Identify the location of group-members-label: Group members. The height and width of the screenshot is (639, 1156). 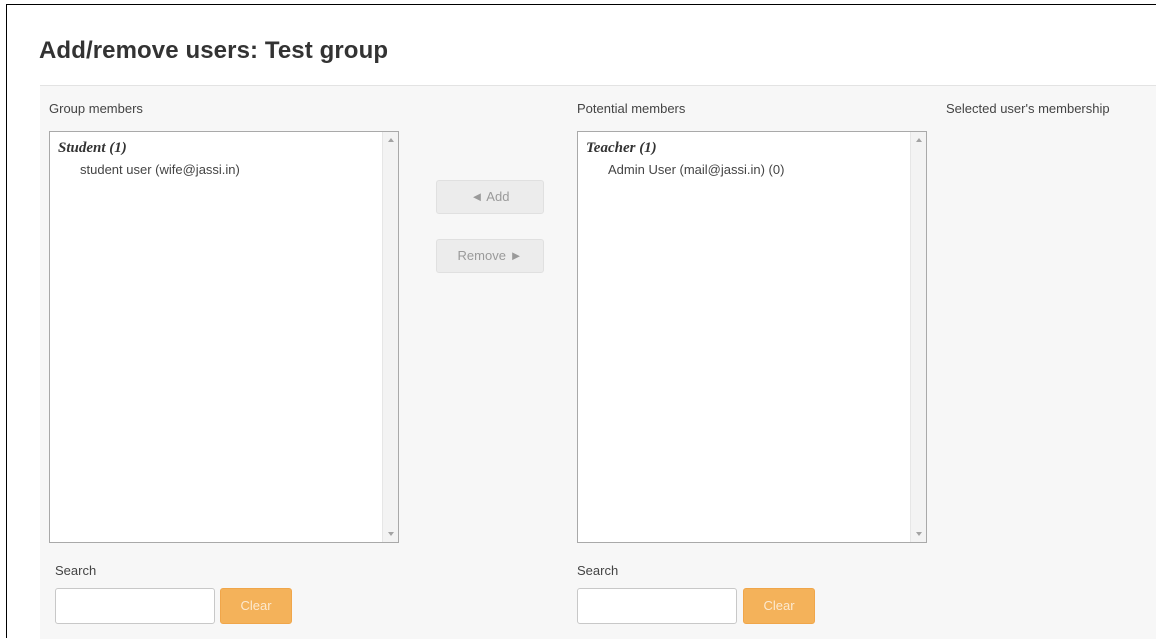
(96, 108).